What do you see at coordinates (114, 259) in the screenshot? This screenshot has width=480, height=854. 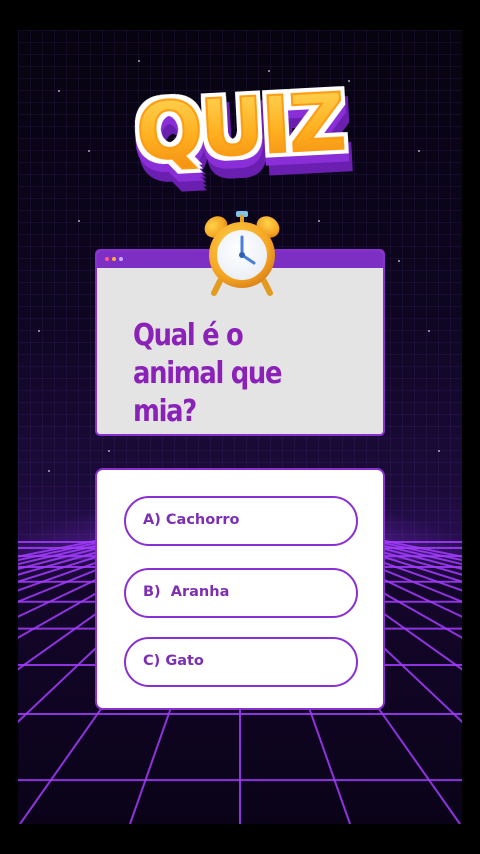 I see `window-dot-yellow` at bounding box center [114, 259].